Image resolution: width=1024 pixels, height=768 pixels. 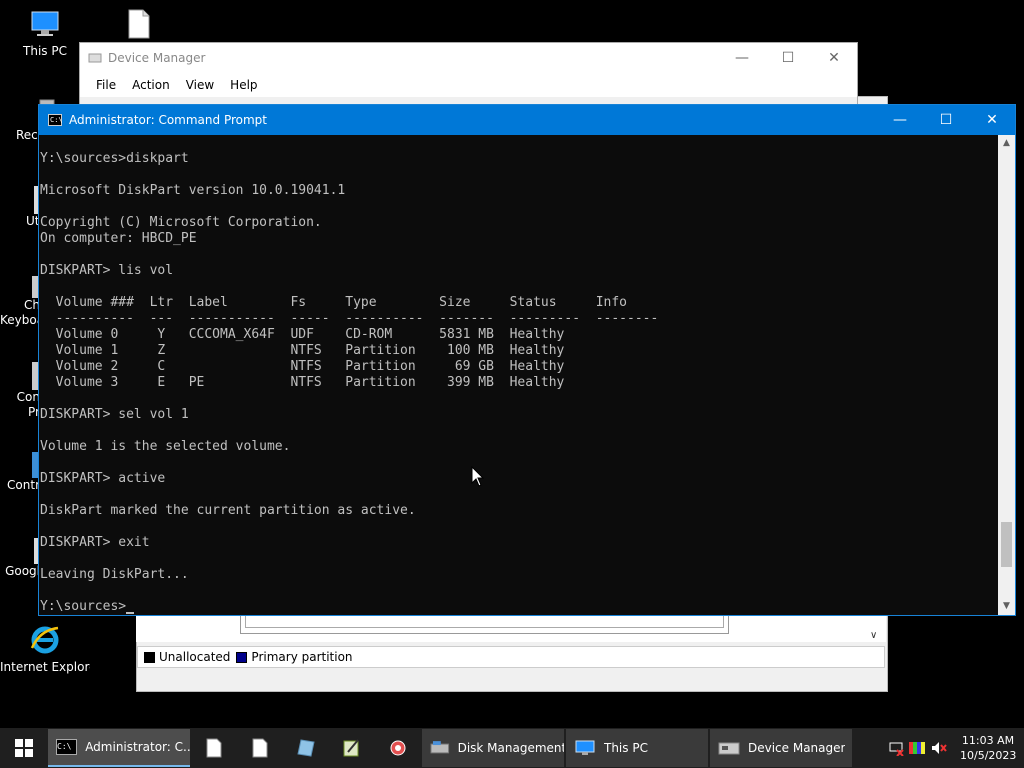 What do you see at coordinates (130, 613) in the screenshot?
I see `text-cursor` at bounding box center [130, 613].